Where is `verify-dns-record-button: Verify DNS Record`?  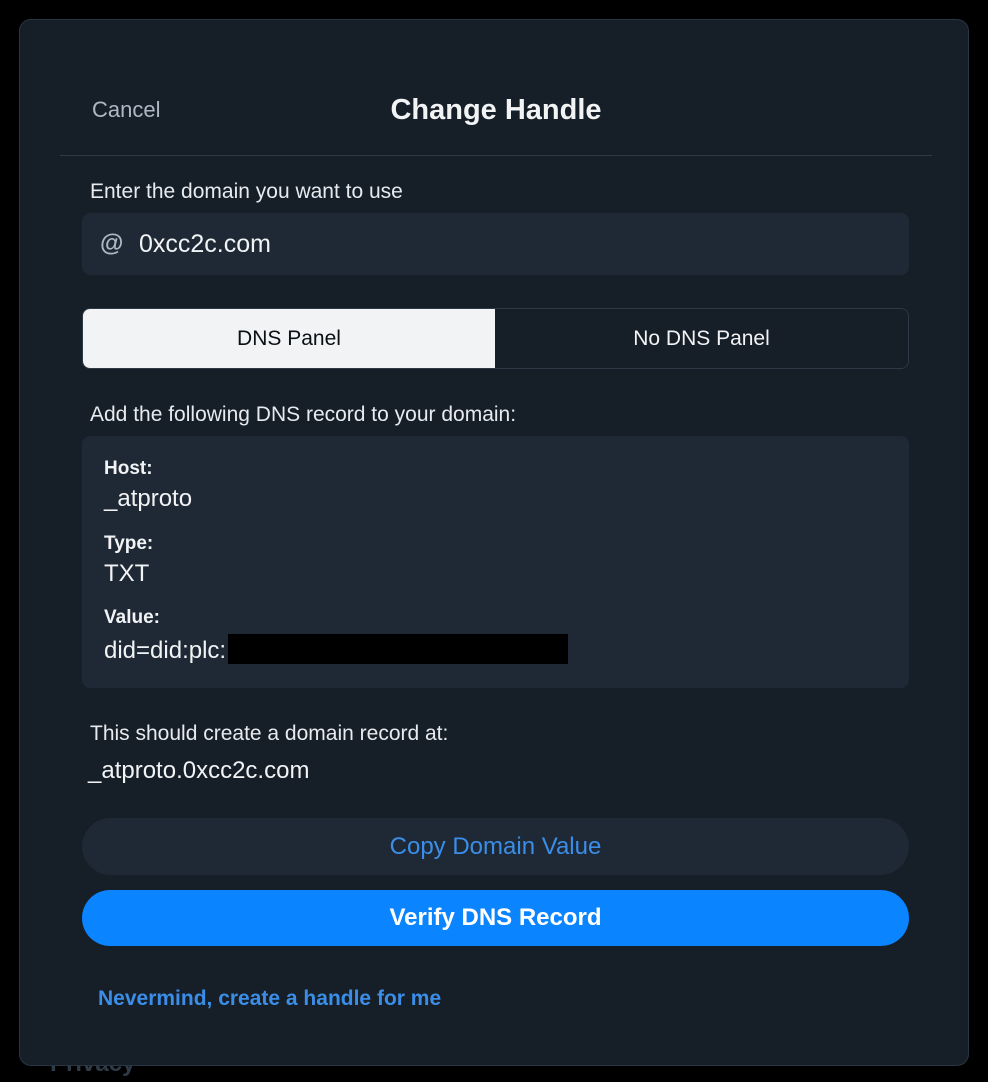
verify-dns-record-button: Verify DNS Record is located at coordinates (495, 918).